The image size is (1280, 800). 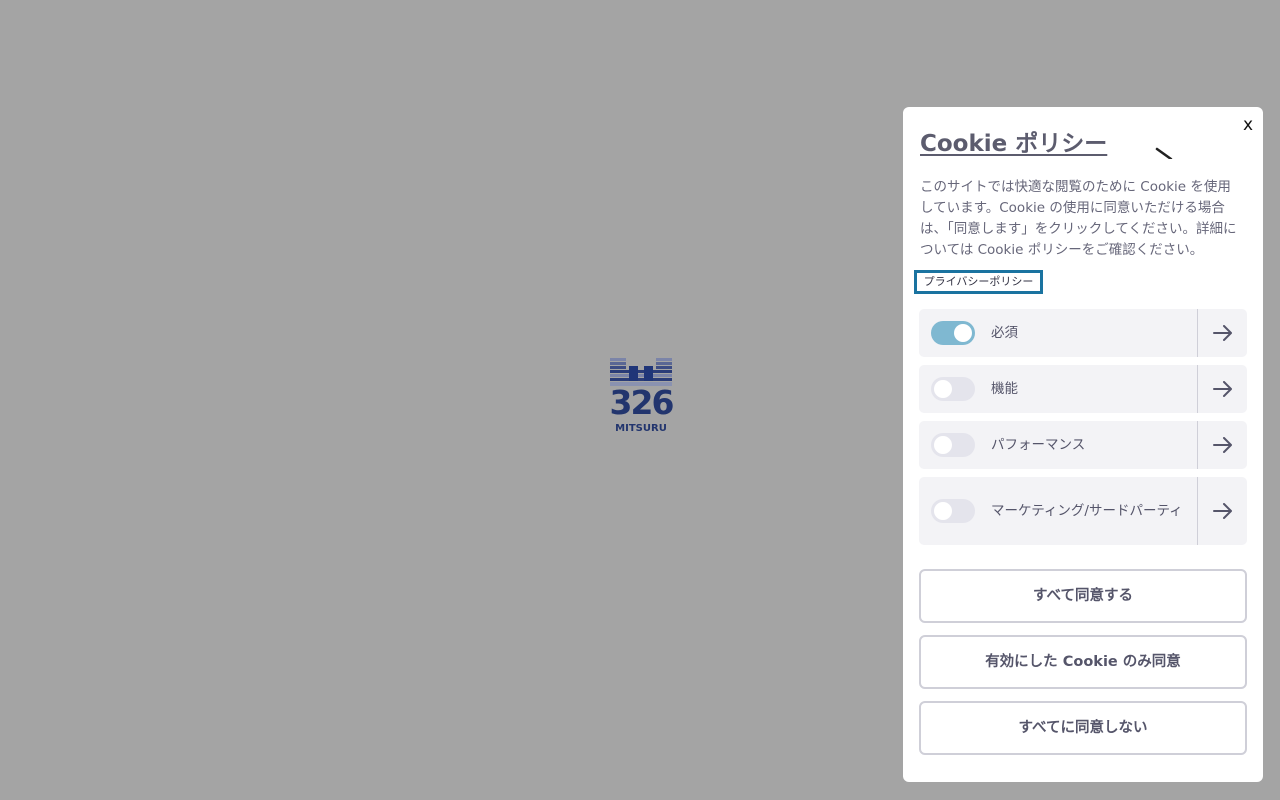 I want to click on category-label: マーケティング/サードパーティ, so click(x=1087, y=511).